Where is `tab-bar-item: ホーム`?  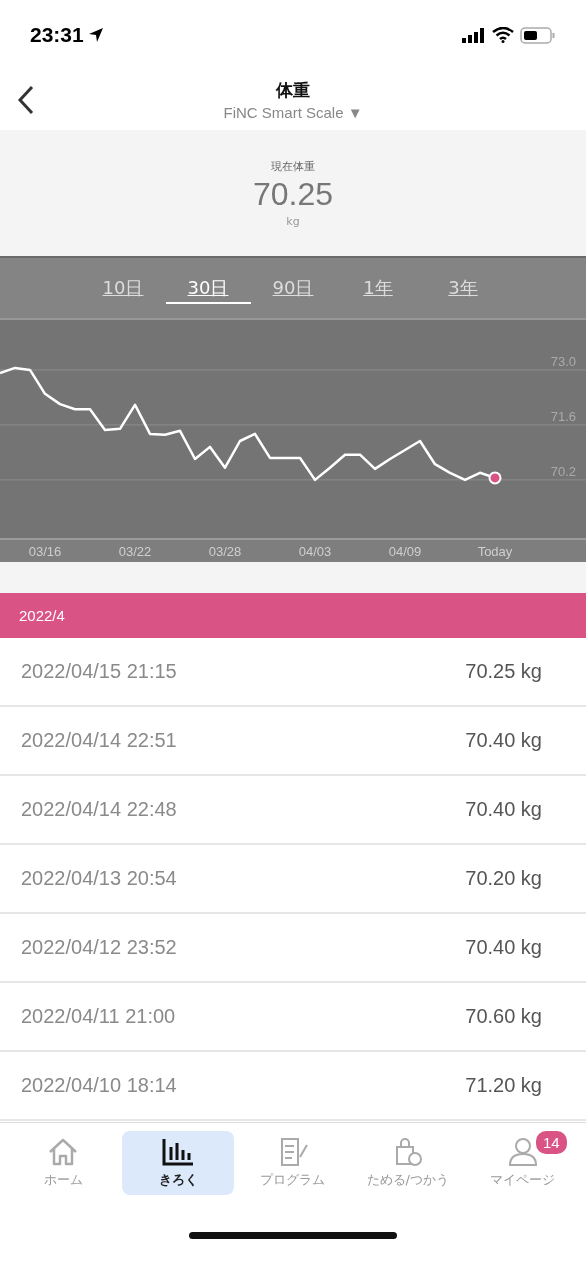
tab-bar-item: ホーム is located at coordinates (63, 1163).